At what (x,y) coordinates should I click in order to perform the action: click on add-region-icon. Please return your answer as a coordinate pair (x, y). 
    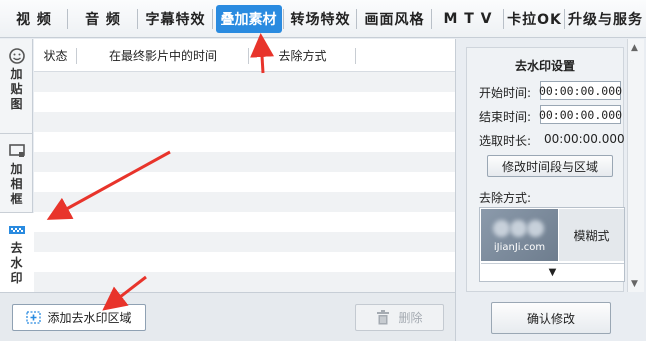
    Looking at the image, I should click on (34, 317).